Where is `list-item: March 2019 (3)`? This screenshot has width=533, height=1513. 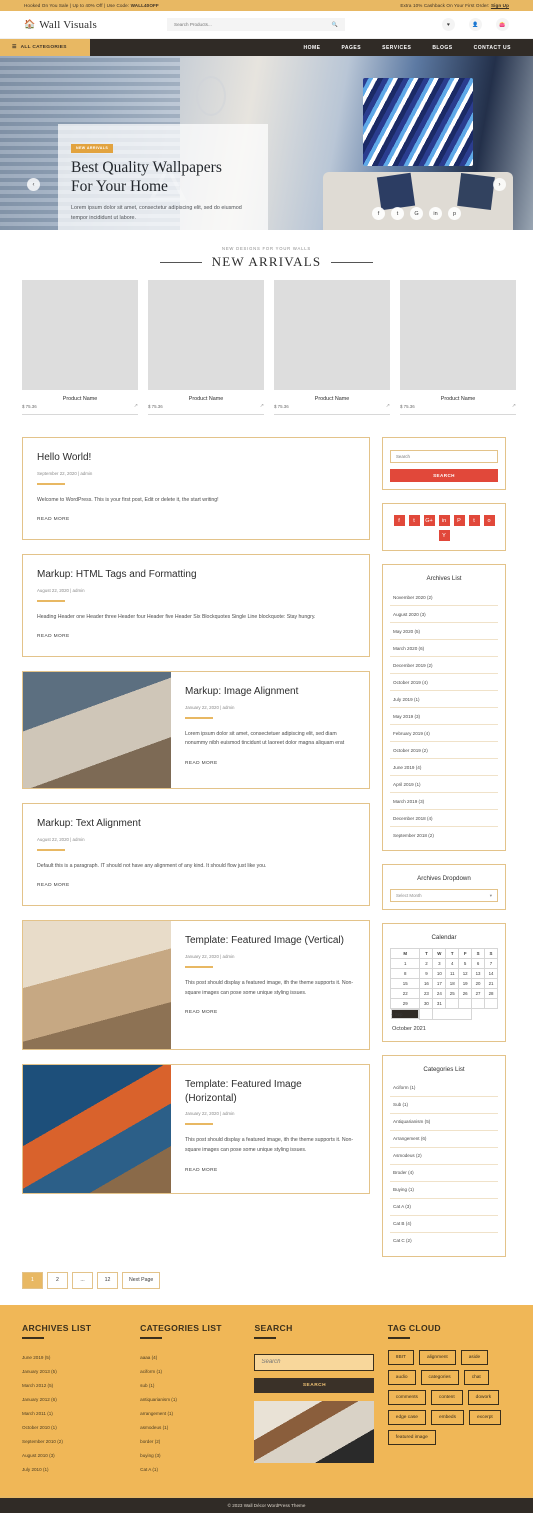 list-item: March 2019 (3) is located at coordinates (444, 801).